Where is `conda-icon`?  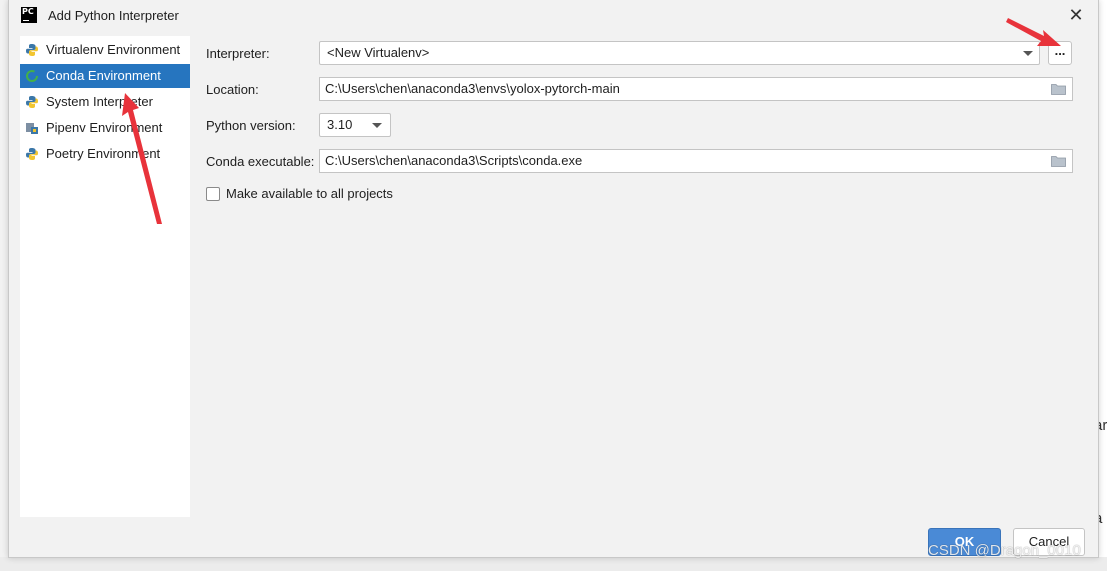
conda-icon is located at coordinates (32, 76).